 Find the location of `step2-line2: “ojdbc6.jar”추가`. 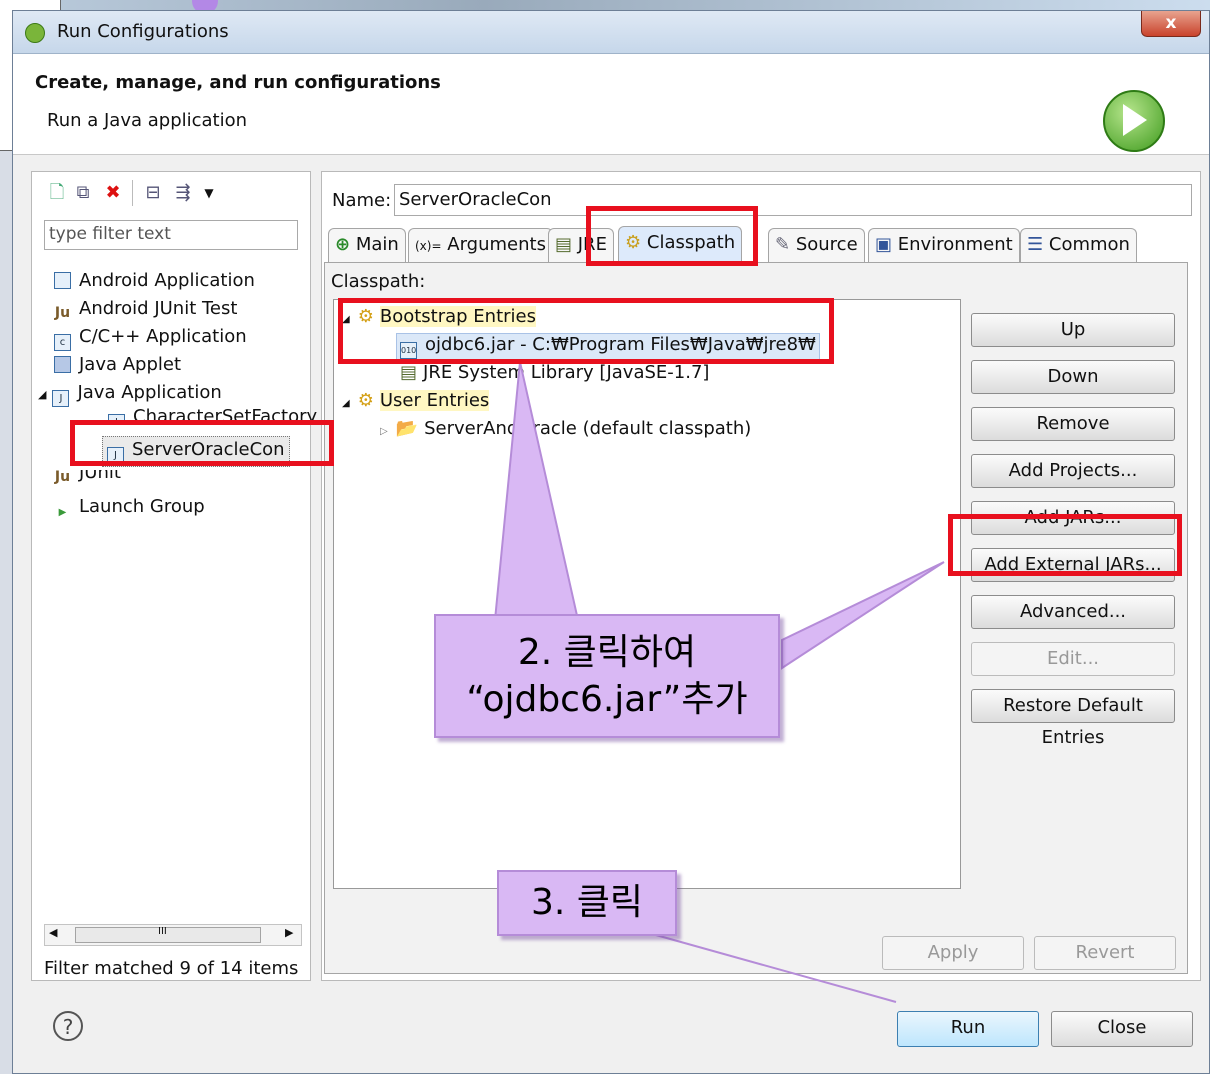

step2-line2: “ojdbc6.jar”추가 is located at coordinates (607, 699).